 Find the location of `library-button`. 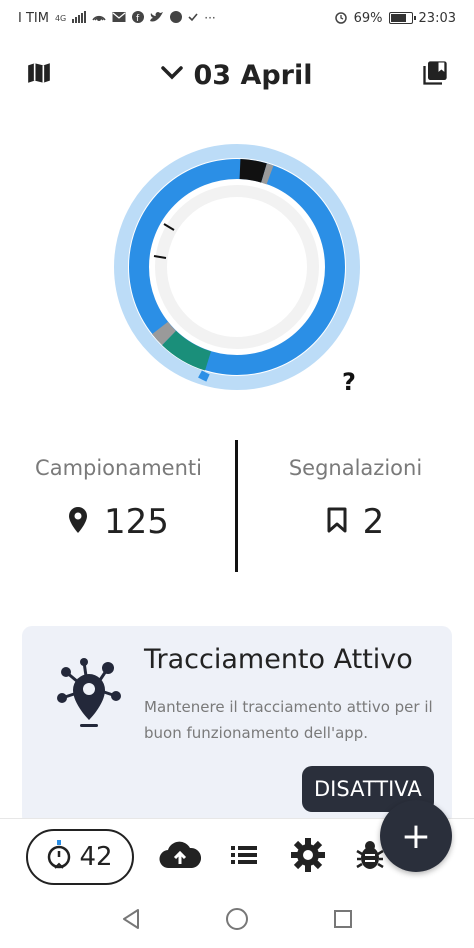

library-button is located at coordinates (435, 75).